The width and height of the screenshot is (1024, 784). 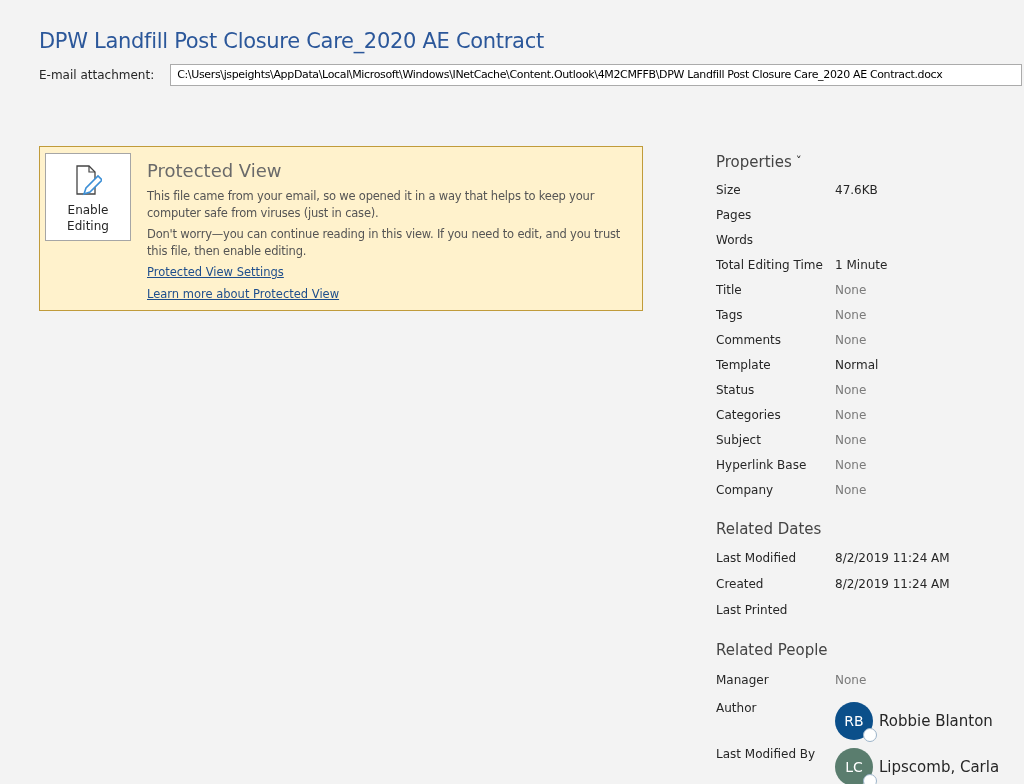 I want to click on property-label: Last Modified, so click(x=756, y=558).